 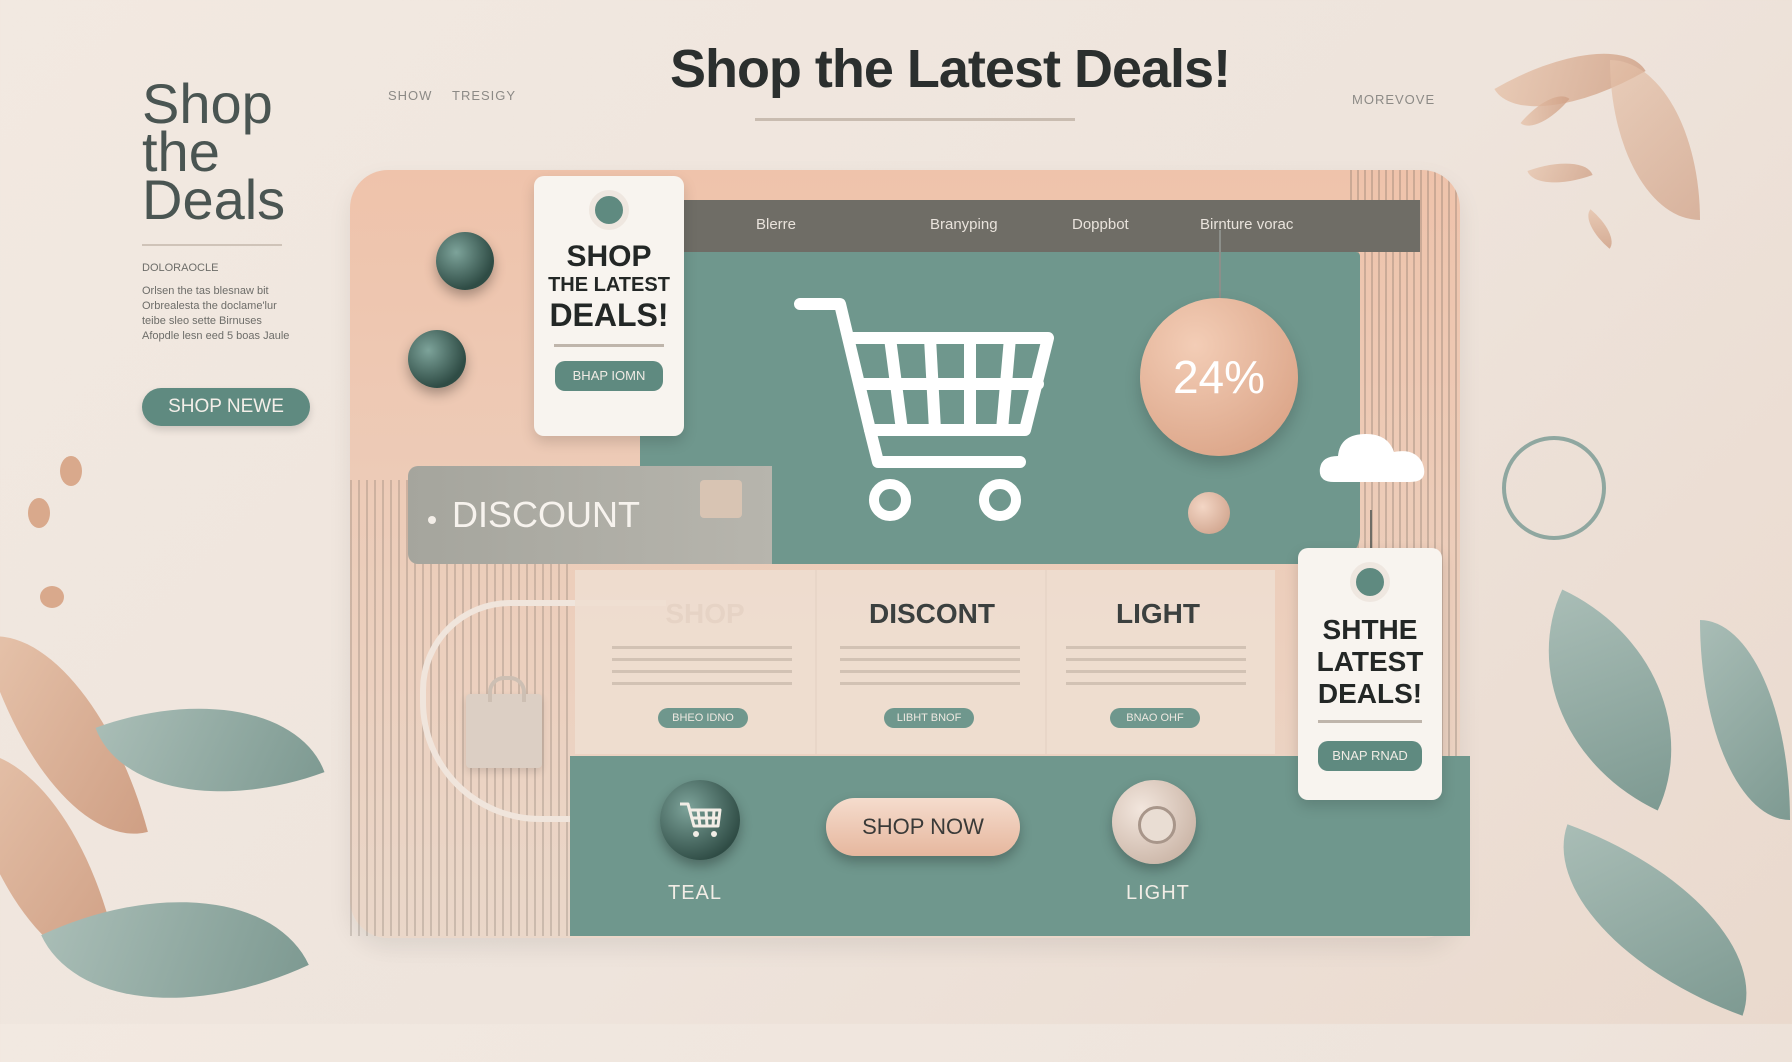 I want to click on brand-title: Shop the Deals, so click(x=214, y=151).